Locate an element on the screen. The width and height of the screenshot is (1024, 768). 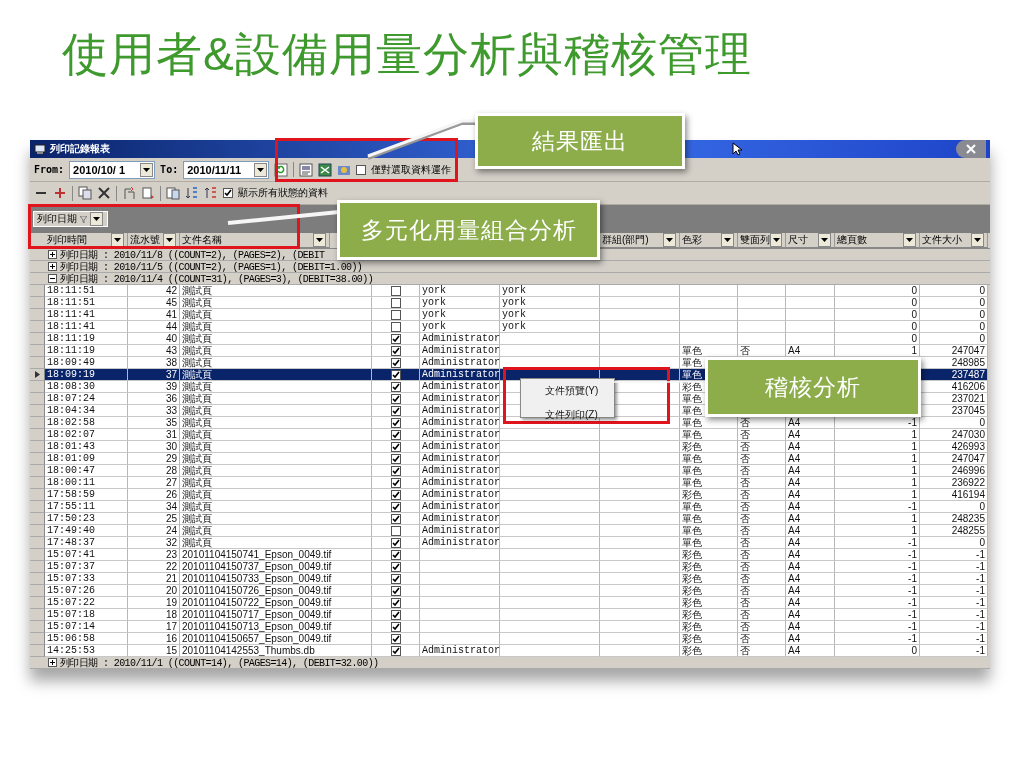
table-cell: 22 is located at coordinates (154, 567).